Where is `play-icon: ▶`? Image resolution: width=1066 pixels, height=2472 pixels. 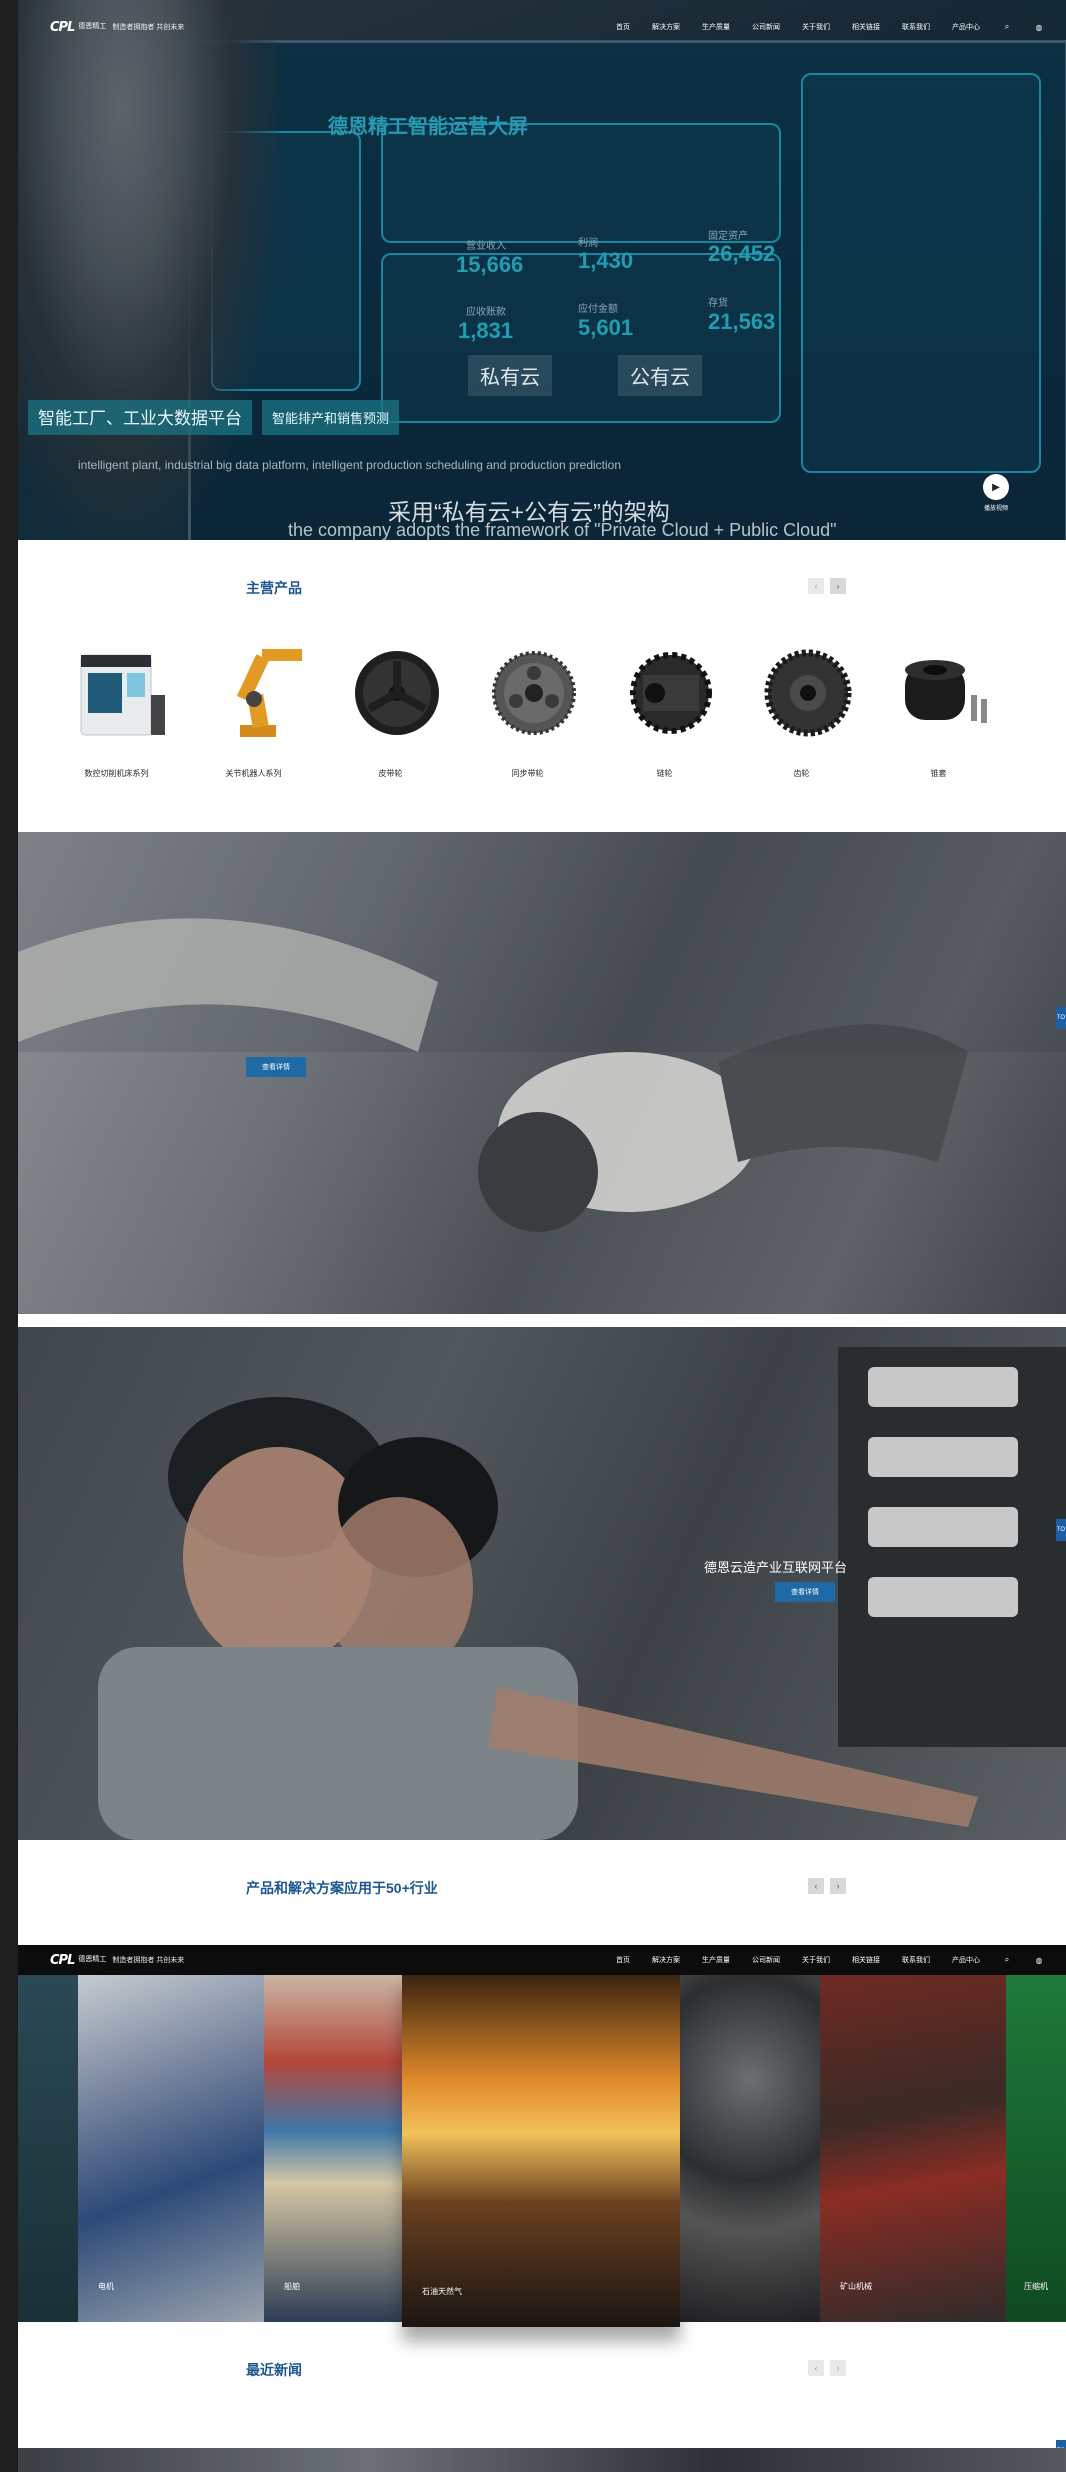
play-icon: ▶ is located at coordinates (996, 487).